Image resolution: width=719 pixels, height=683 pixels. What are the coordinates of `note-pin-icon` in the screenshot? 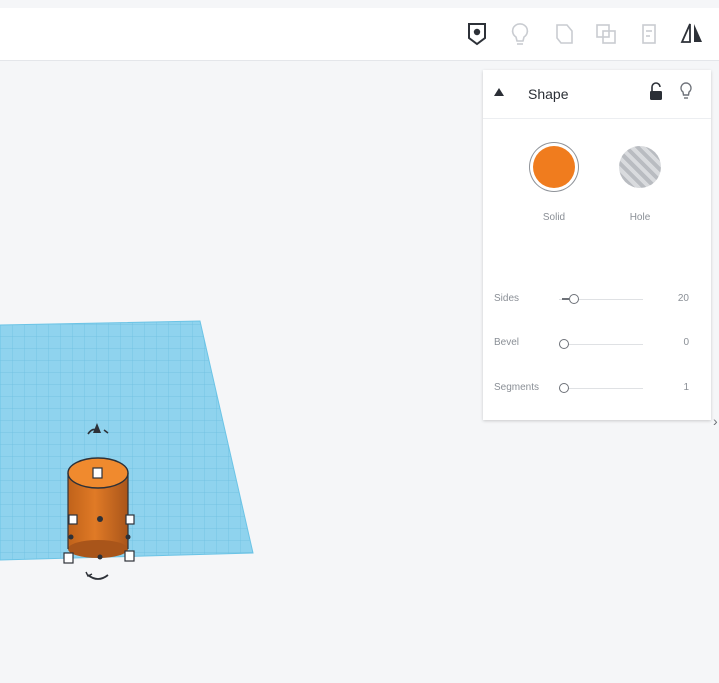 It's located at (477, 34).